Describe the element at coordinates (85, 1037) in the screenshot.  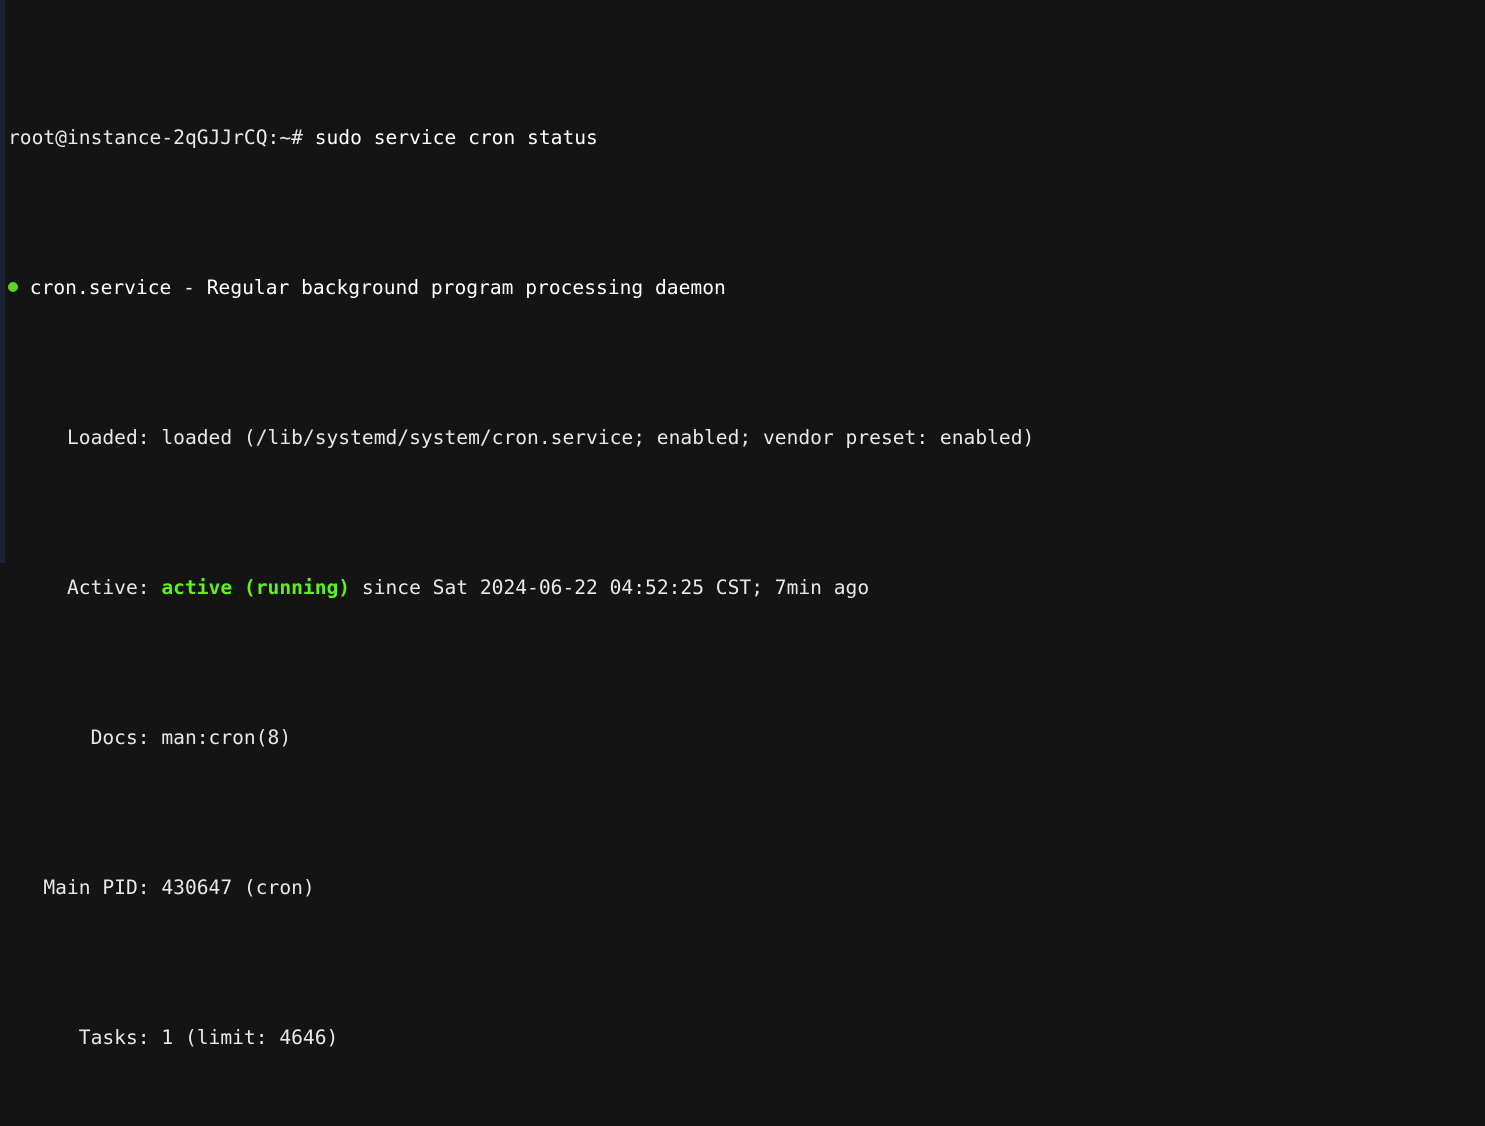
I see `field-tasks-label: Tasks:` at that location.